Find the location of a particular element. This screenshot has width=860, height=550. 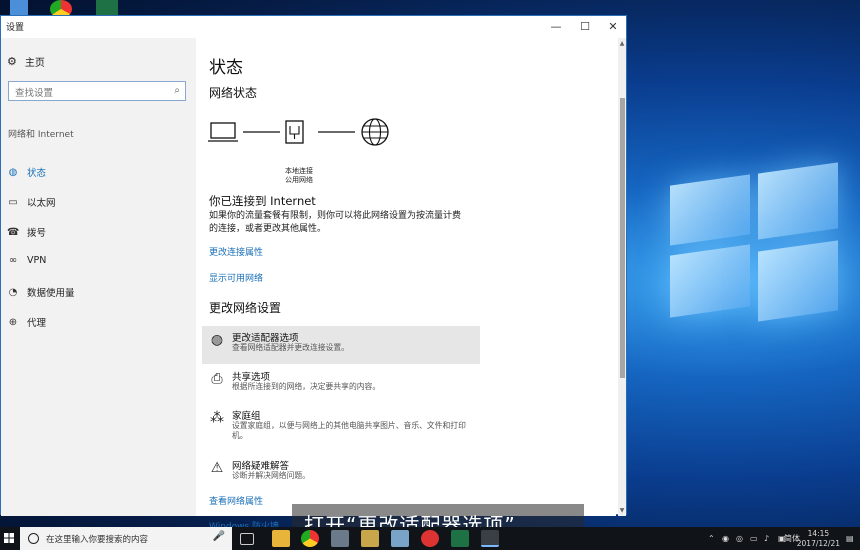

minimize-button: — is located at coordinates (556, 27).